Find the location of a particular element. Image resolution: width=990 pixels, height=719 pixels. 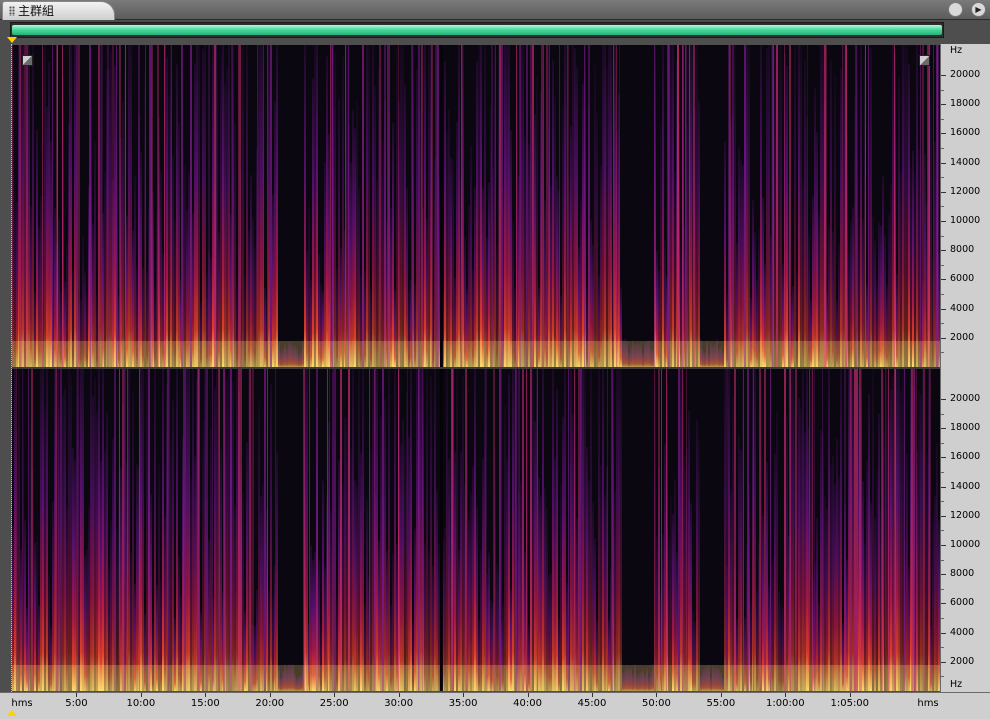

freq-label: 10000 is located at coordinates (965, 220).